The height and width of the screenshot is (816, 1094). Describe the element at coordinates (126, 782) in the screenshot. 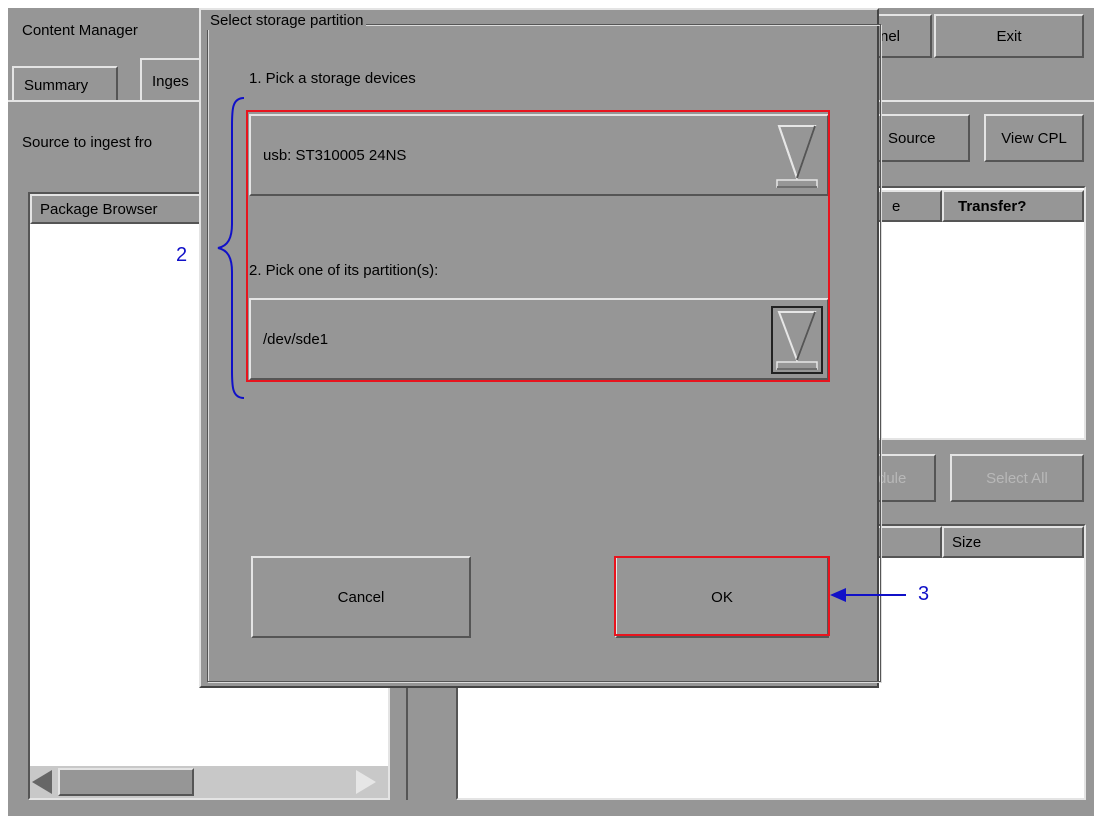

I see `scroll-thumb` at that location.